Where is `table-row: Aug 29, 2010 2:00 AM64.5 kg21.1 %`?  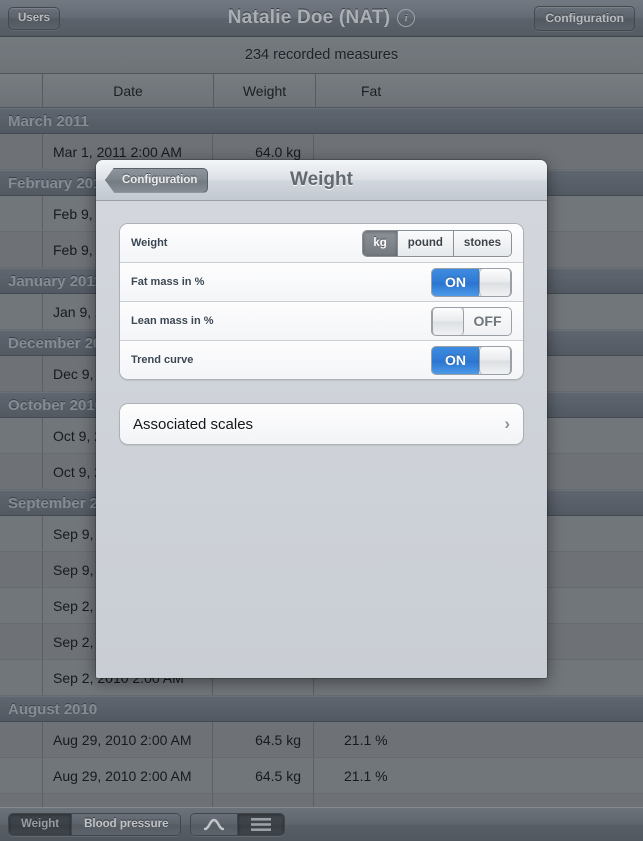 table-row: Aug 29, 2010 2:00 AM64.5 kg21.1 % is located at coordinates (321, 800).